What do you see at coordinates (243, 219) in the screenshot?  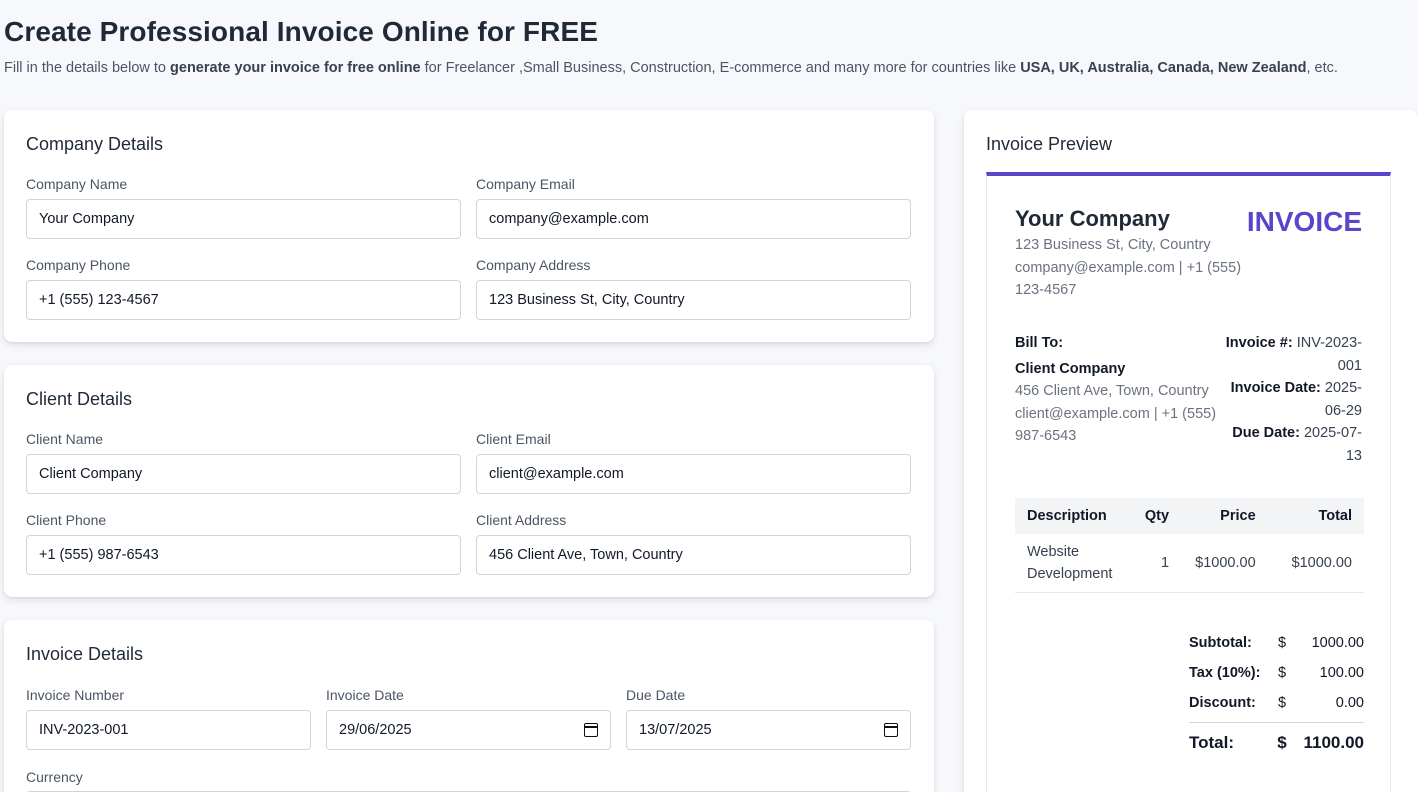 I see `company-name-input: Your Company` at bounding box center [243, 219].